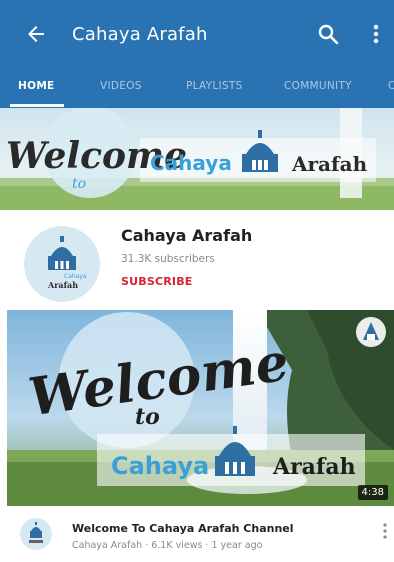 Image resolution: width=394 pixels, height=562 pixels. Describe the element at coordinates (147, 417) in the screenshot. I see `thumbnail-to-text: to` at that location.